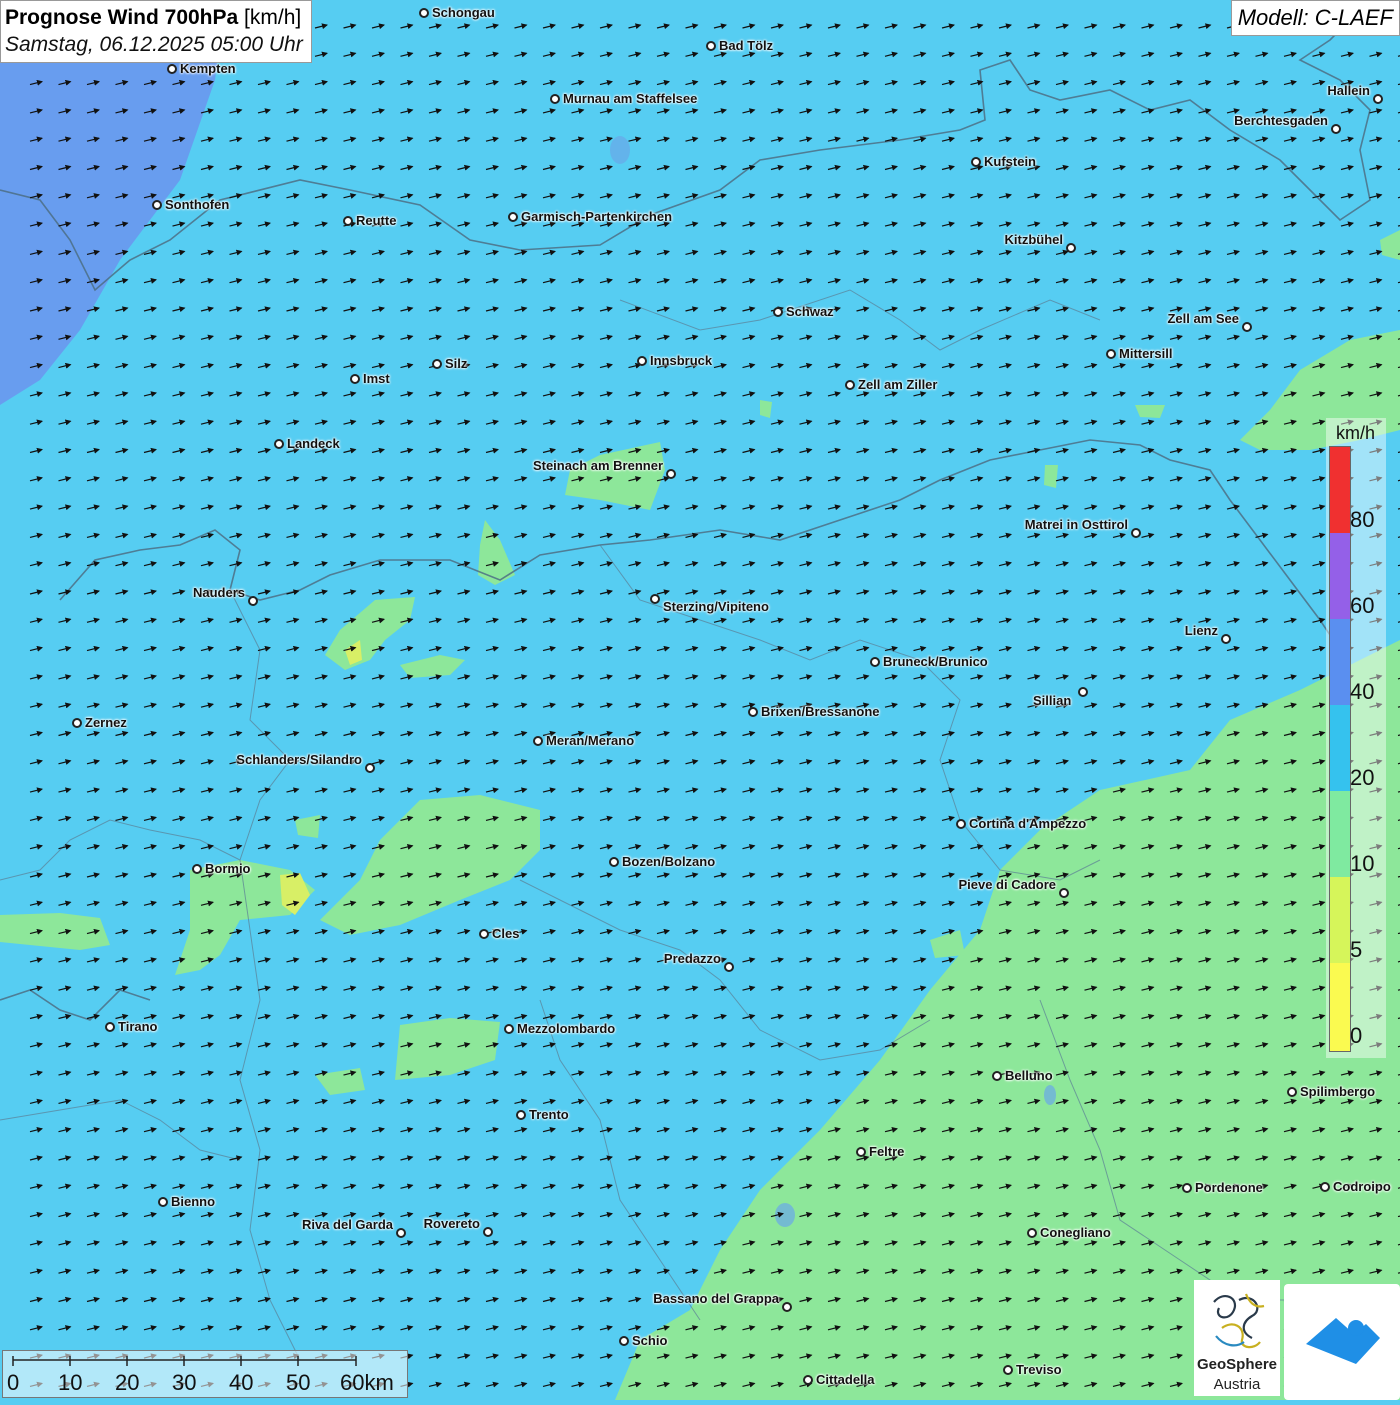 Image resolution: width=1400 pixels, height=1405 pixels. I want to click on city-label: Innsbruck, so click(681, 360).